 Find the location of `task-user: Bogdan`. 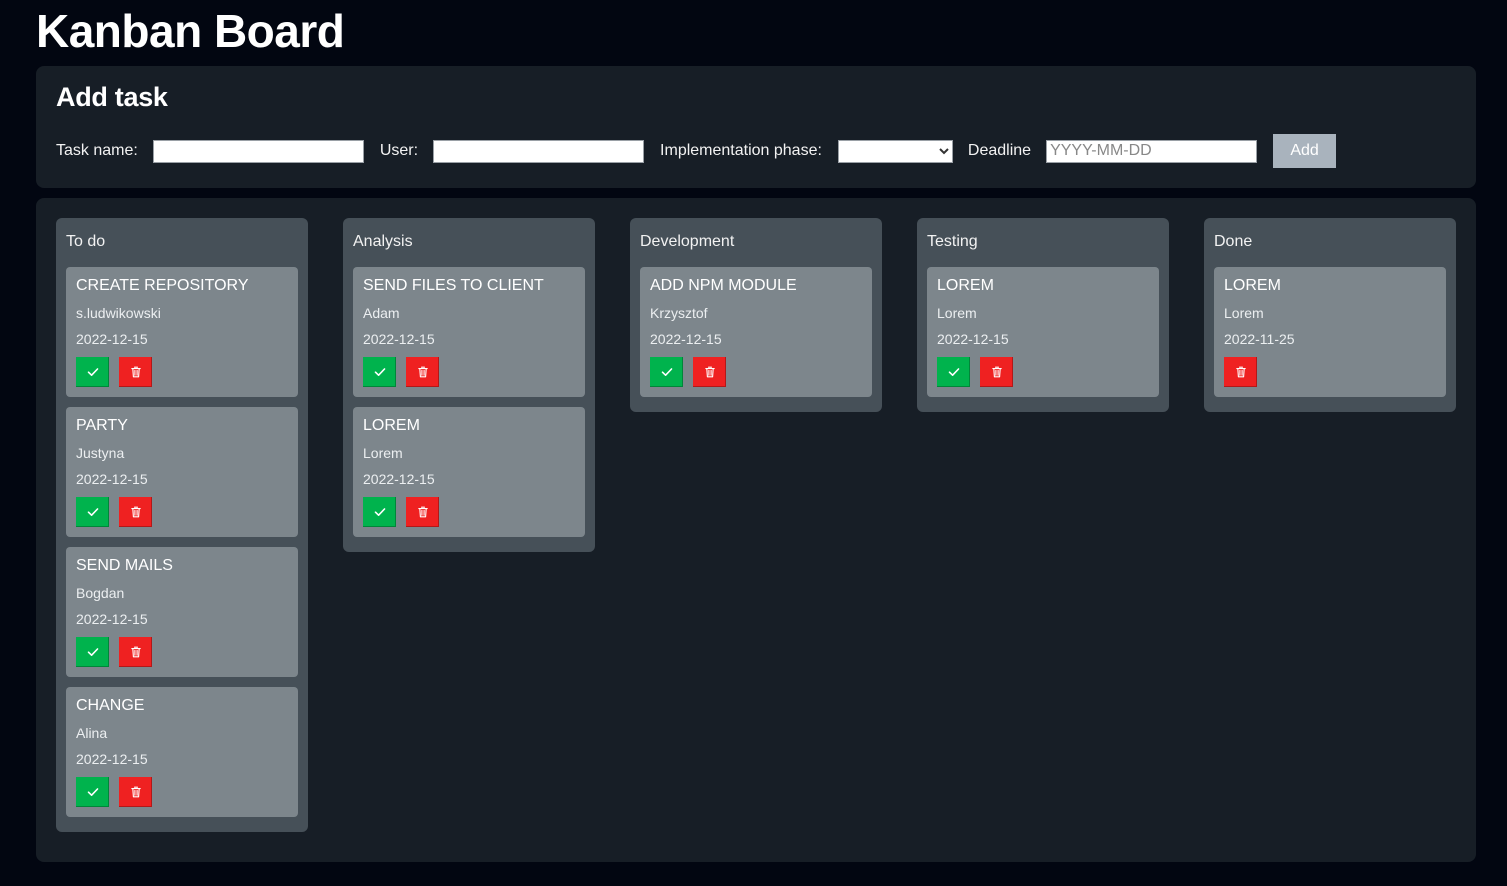

task-user: Bogdan is located at coordinates (100, 593).